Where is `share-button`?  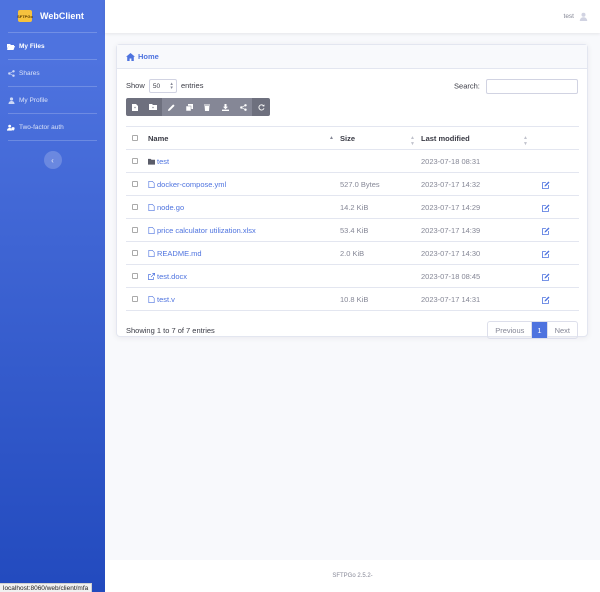
share-button is located at coordinates (243, 107).